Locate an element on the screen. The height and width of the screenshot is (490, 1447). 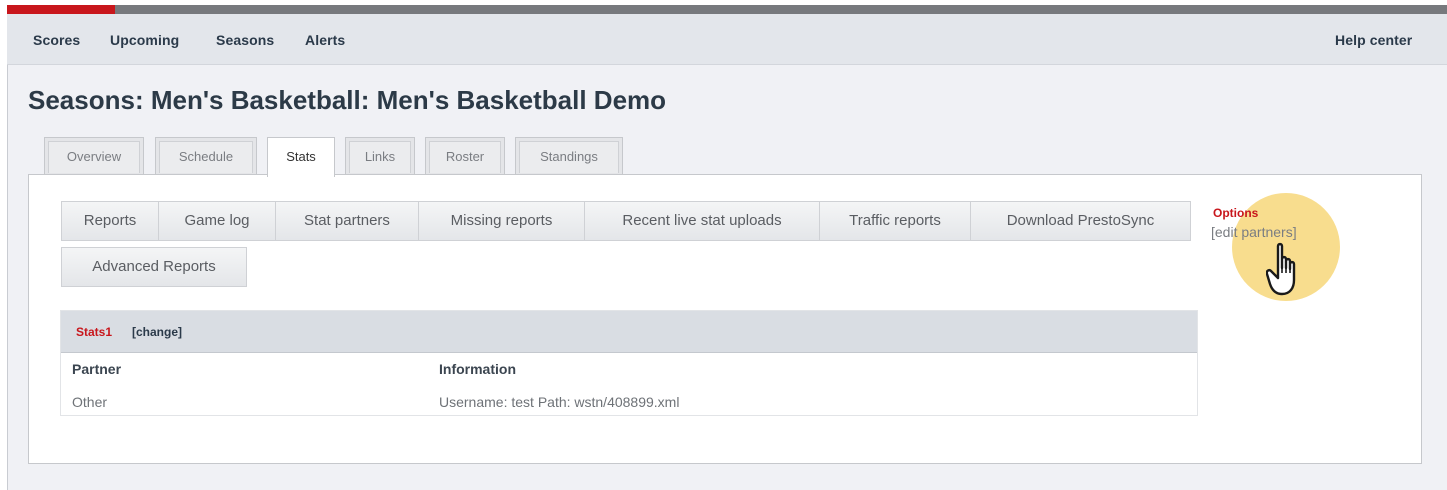
edit-partners-text: edit partners is located at coordinates (1253, 232).